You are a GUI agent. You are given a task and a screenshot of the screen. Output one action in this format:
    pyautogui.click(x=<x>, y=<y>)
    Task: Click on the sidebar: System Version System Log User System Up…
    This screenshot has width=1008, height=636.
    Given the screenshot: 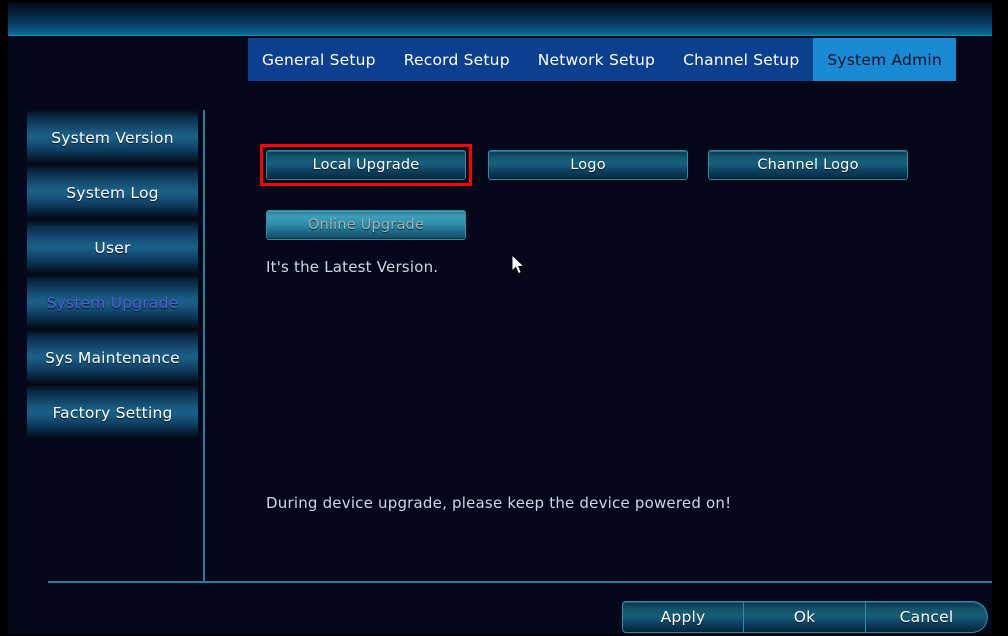 What is the action you would take?
    pyautogui.click(x=112, y=275)
    